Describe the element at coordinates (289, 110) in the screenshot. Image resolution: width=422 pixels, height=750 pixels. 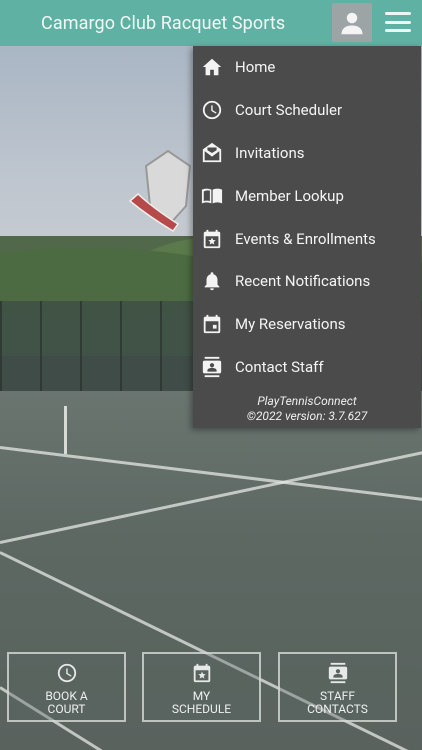
I see `menu-item-label: Court Scheduler` at that location.